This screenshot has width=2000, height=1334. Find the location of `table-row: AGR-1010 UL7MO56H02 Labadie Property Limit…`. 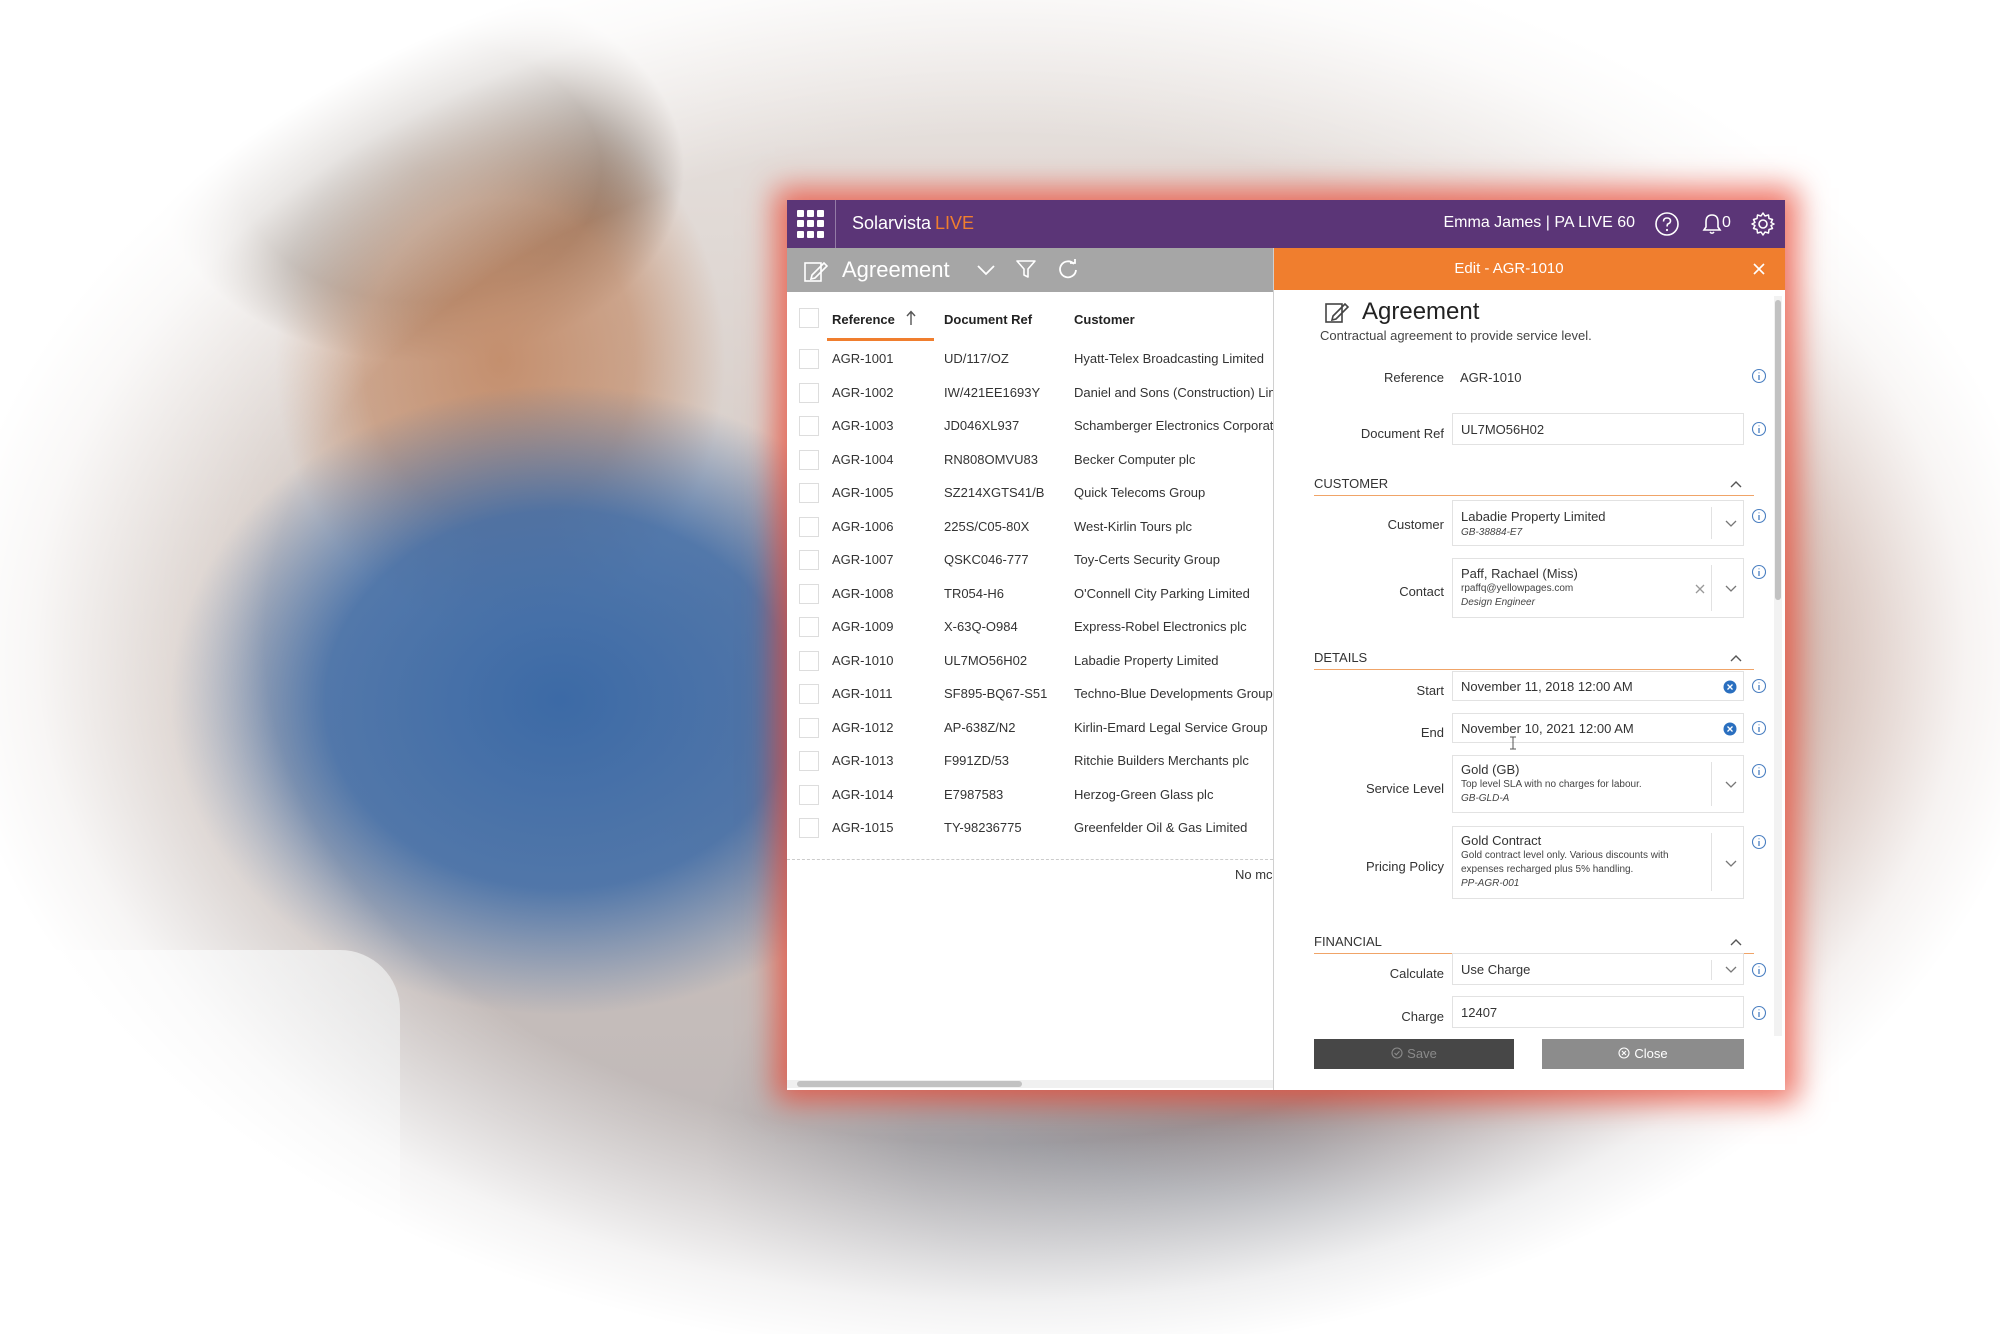

table-row: AGR-1010 UL7MO56H02 Labadie Property Limit… is located at coordinates (1030, 660).